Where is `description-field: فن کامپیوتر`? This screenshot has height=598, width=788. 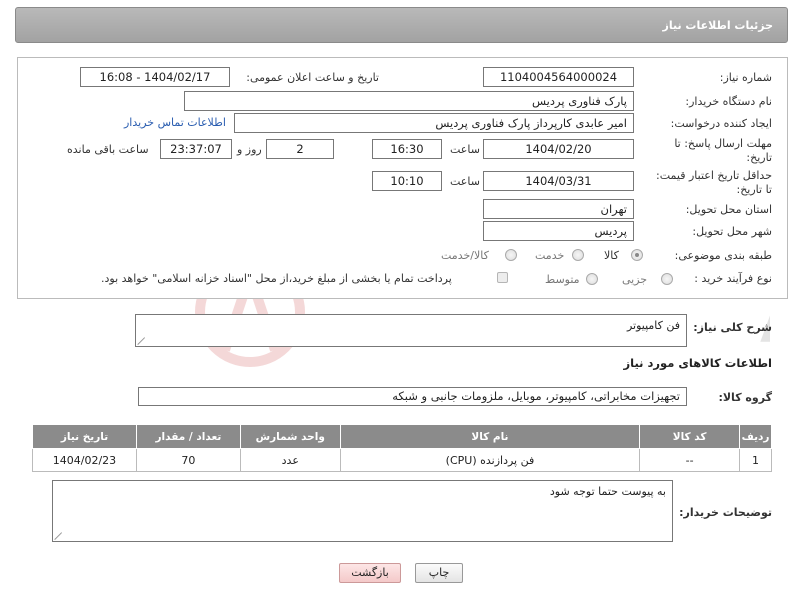 description-field: فن کامپیوتر is located at coordinates (411, 330).